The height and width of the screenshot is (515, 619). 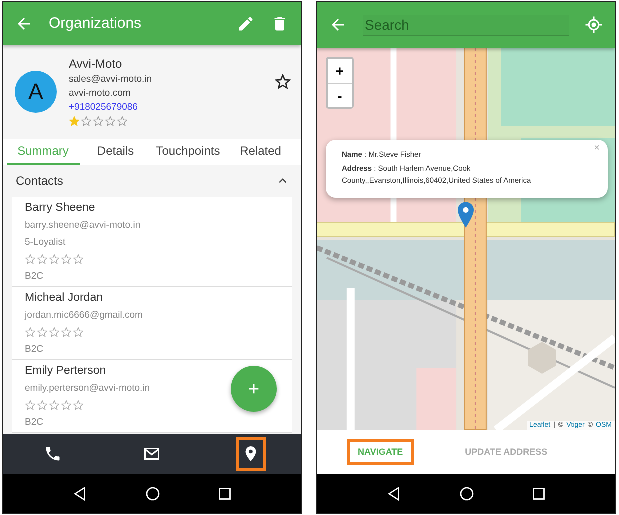 I want to click on contact-card: Emily Perterson emily.perterson@avvi-moto.in B2C, so click(x=152, y=396).